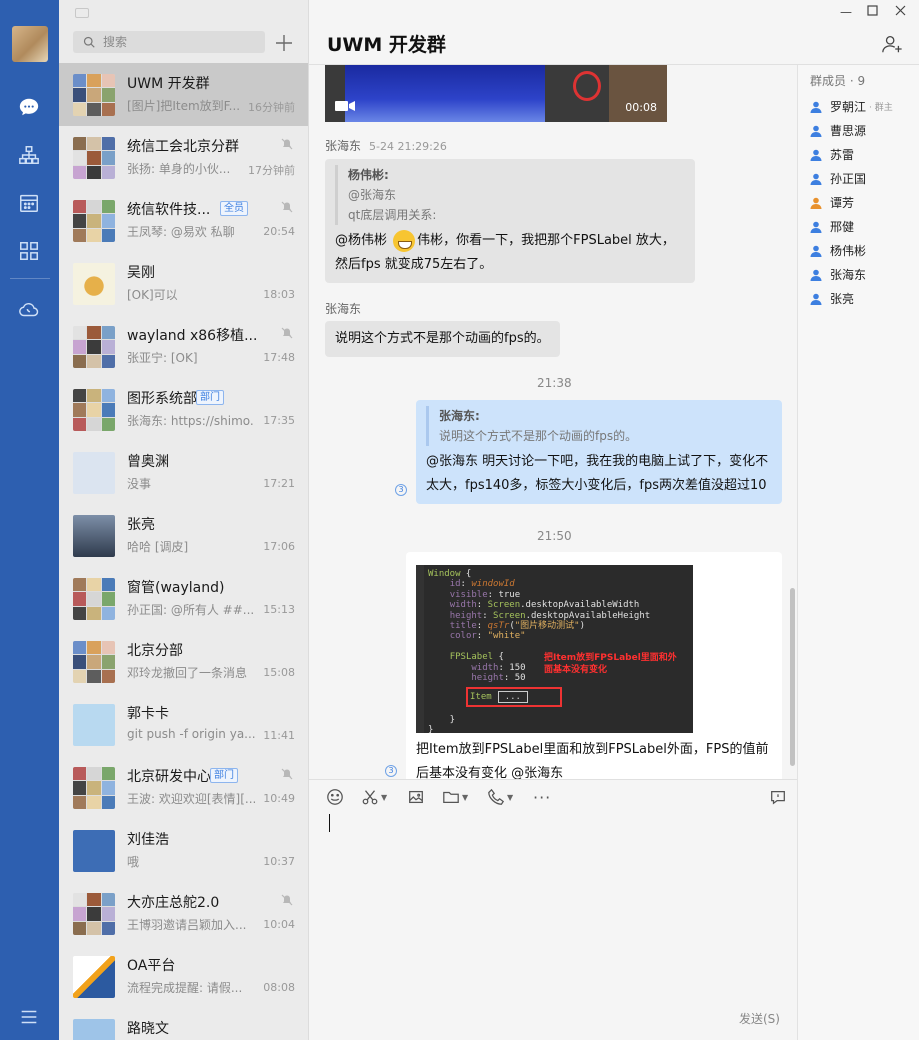 Image resolution: width=919 pixels, height=1040 pixels. What do you see at coordinates (838, 130) in the screenshot?
I see `member-item: 曹思源` at bounding box center [838, 130].